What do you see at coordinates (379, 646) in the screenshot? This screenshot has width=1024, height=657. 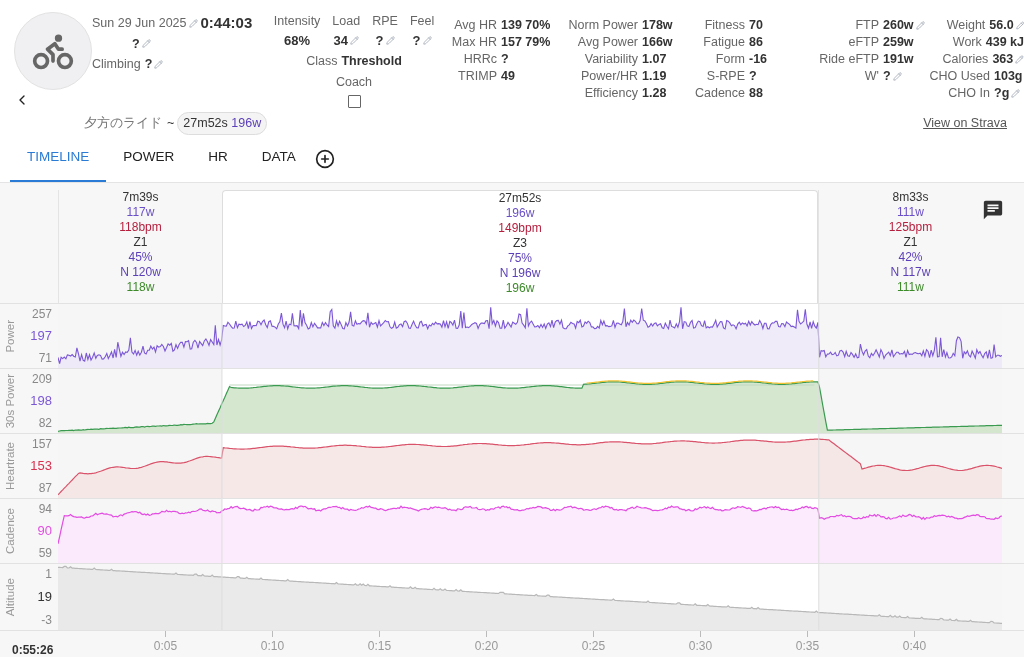 I see `time-tick-label: 0:15` at bounding box center [379, 646].